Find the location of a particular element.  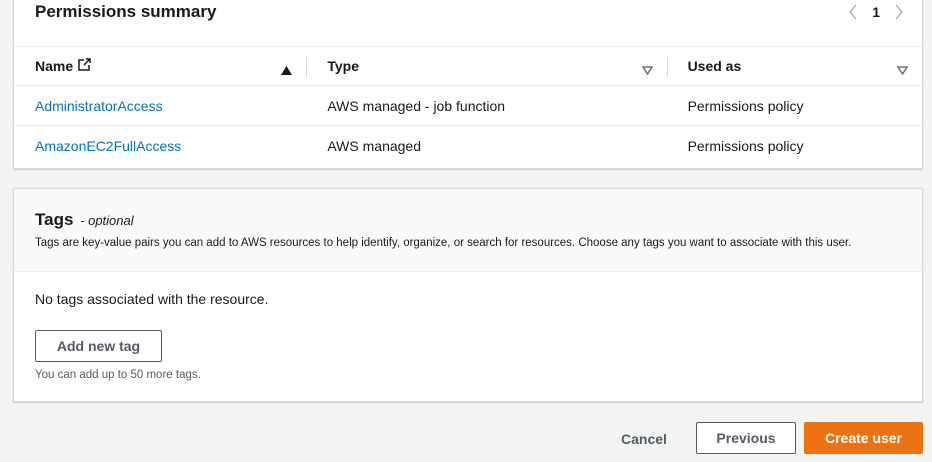

external-link-icon is located at coordinates (85, 66).